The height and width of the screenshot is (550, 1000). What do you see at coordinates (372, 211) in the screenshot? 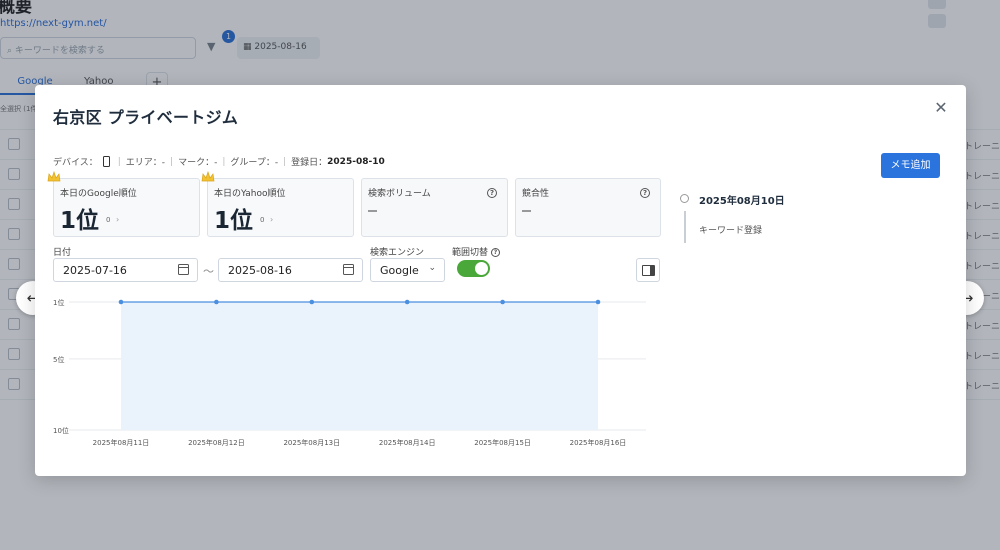
I see `search-volume-empty` at bounding box center [372, 211].